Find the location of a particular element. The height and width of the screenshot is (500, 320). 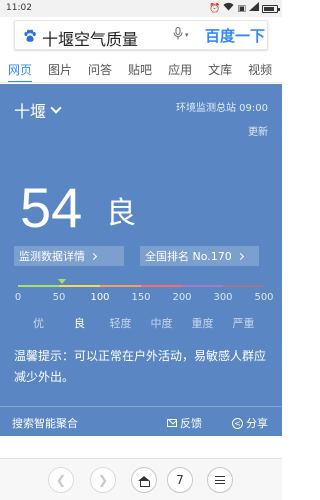

city-selector: 十堰 is located at coordinates (38, 110).